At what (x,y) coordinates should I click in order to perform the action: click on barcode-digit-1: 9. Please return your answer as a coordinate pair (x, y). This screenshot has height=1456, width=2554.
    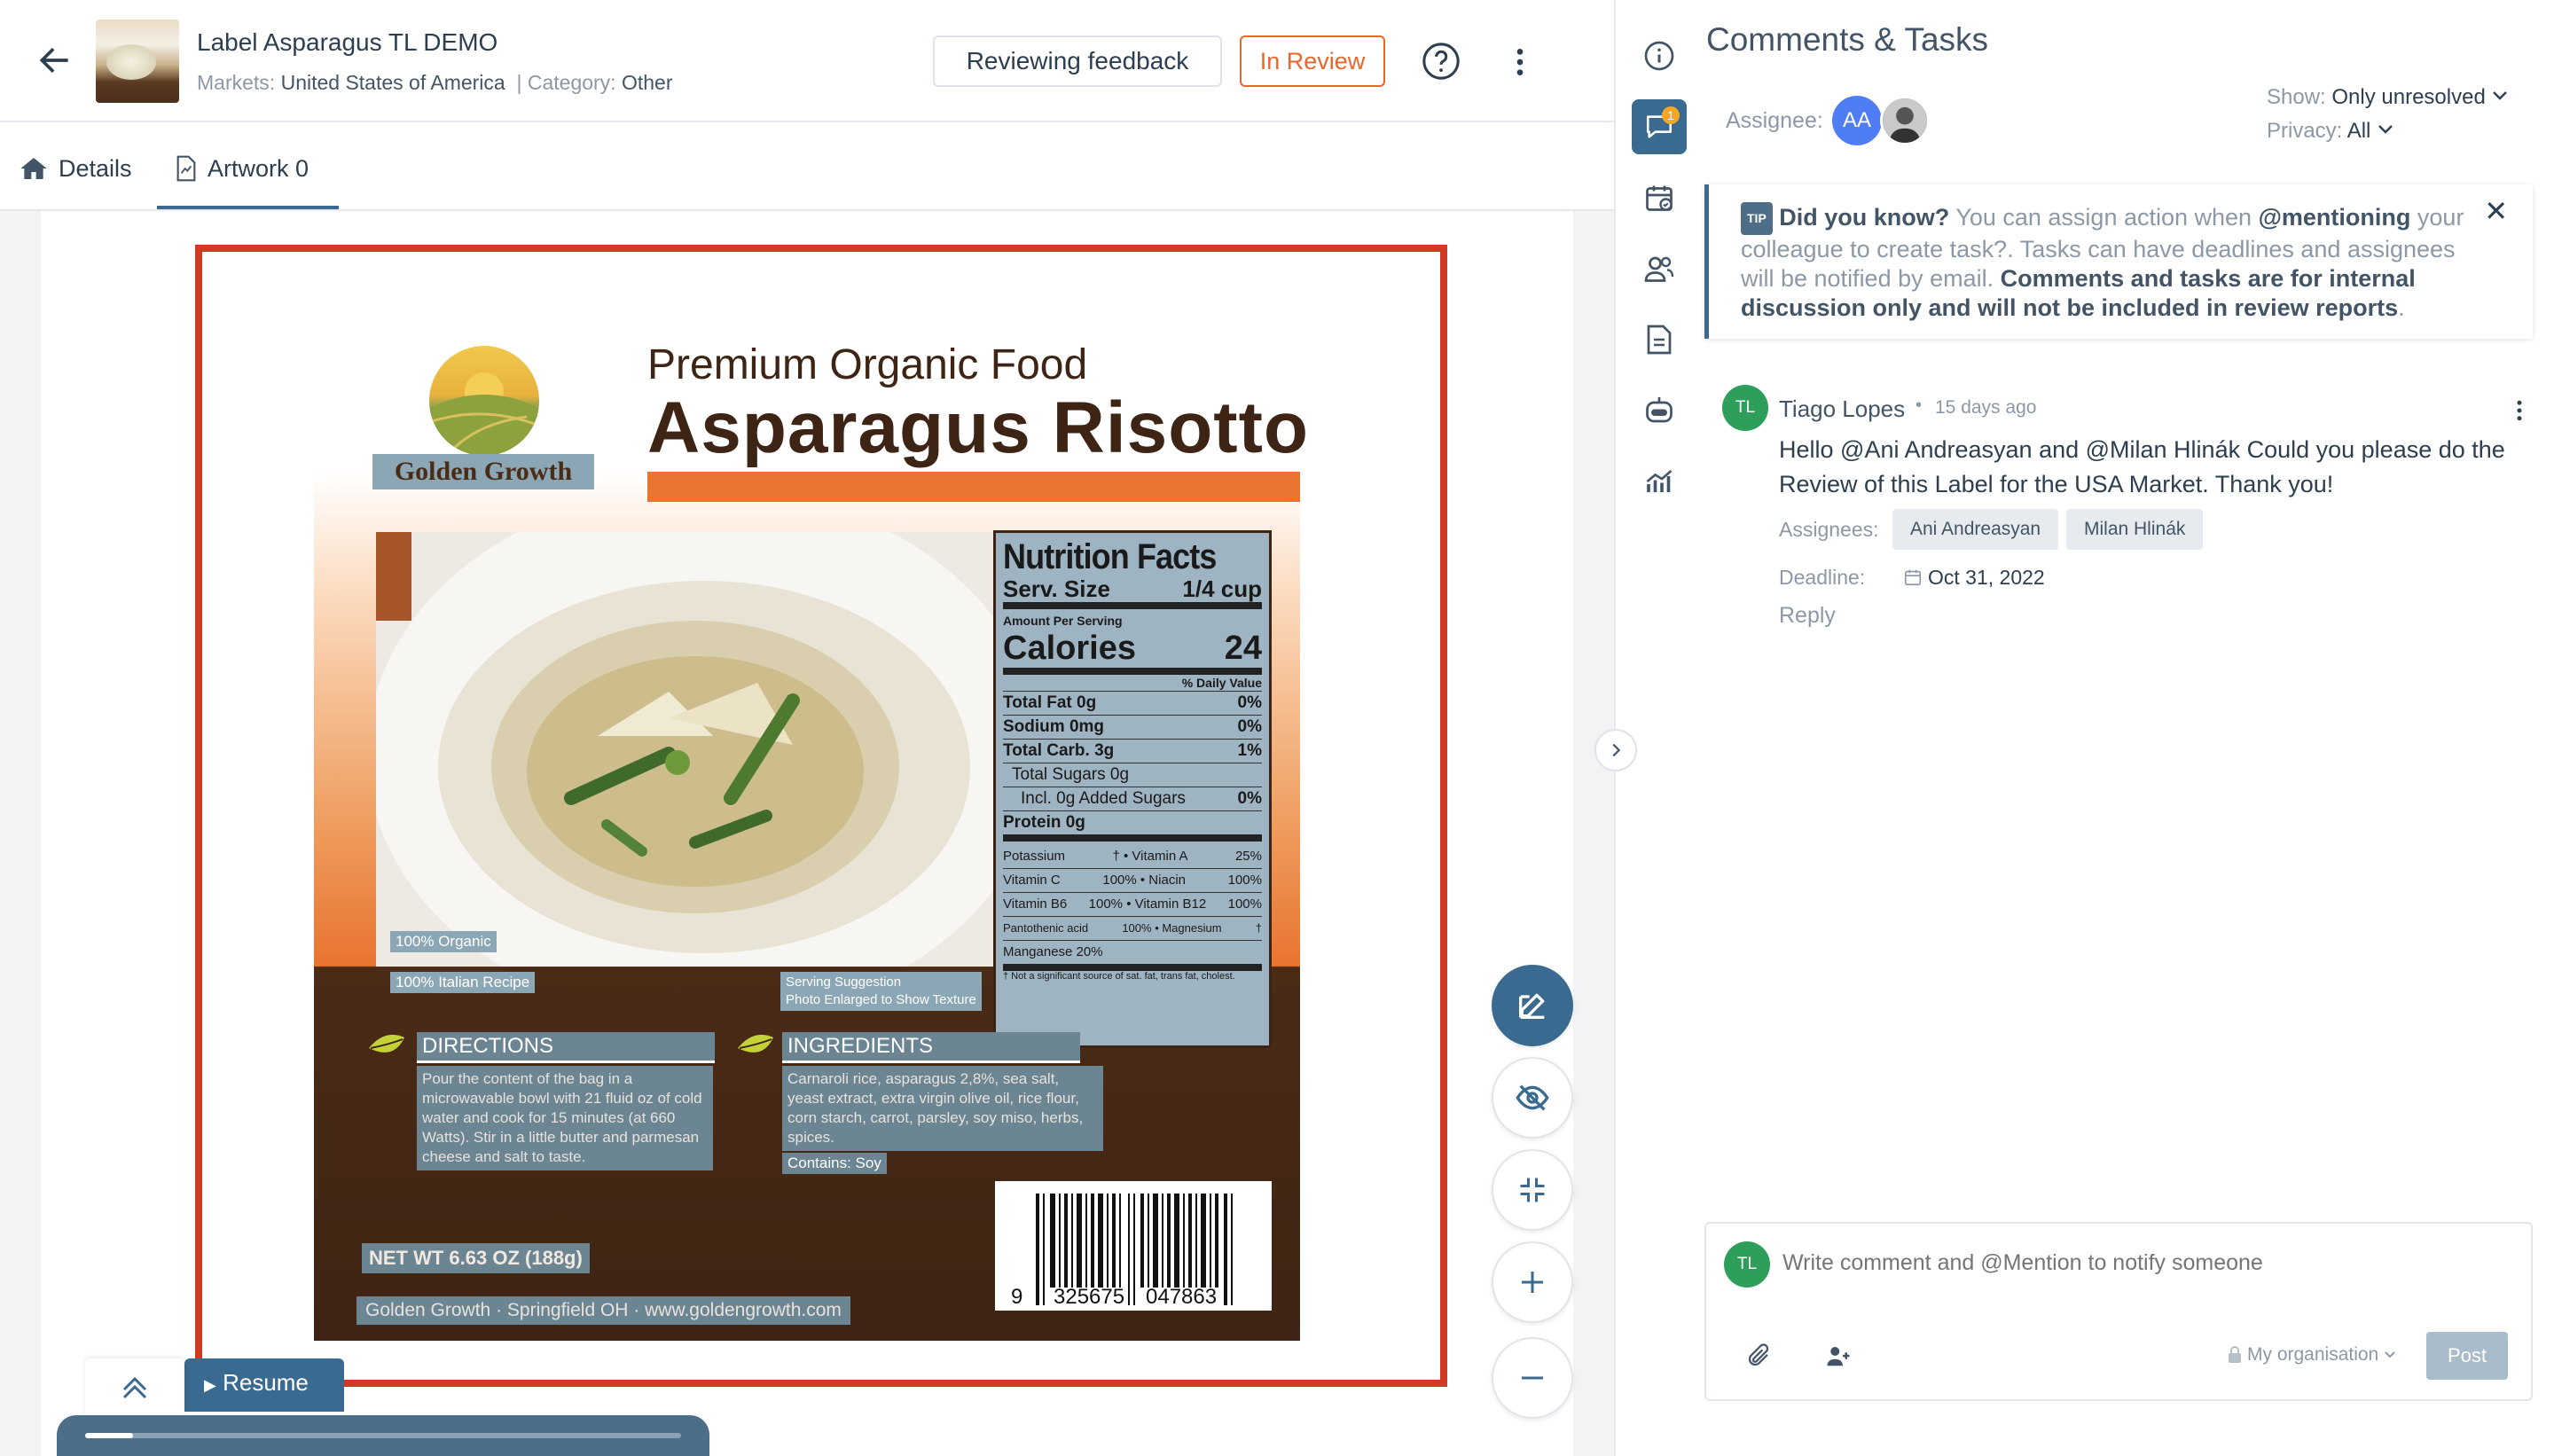
    Looking at the image, I should click on (1016, 1297).